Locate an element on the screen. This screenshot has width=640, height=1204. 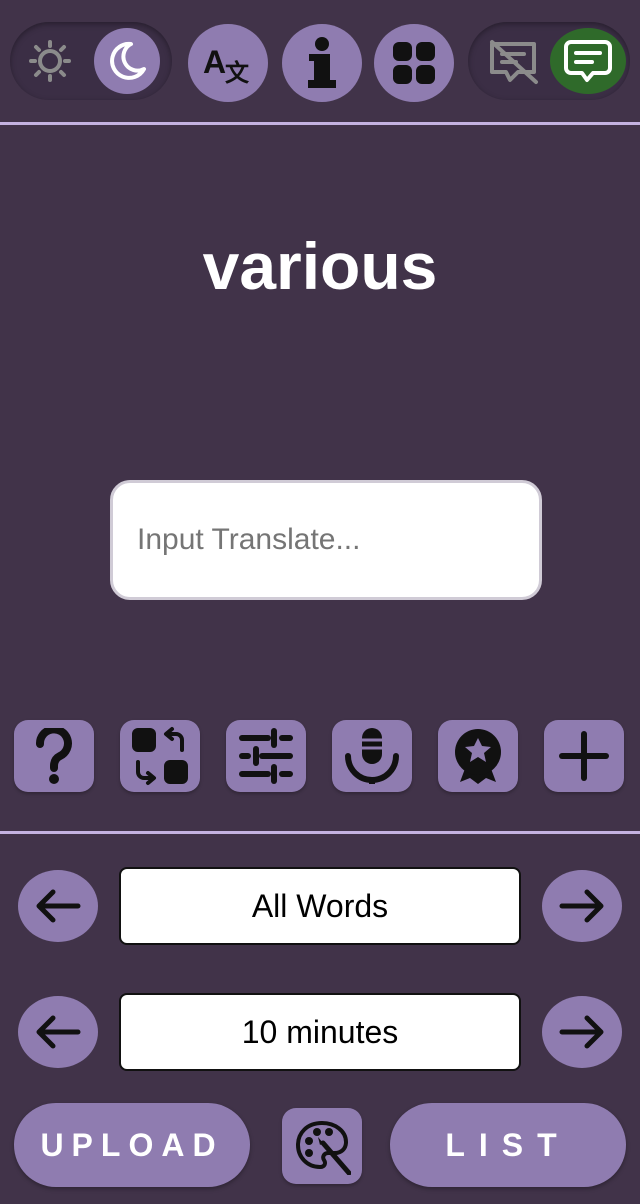
upload-button: UPLOAD is located at coordinates (132, 1145).